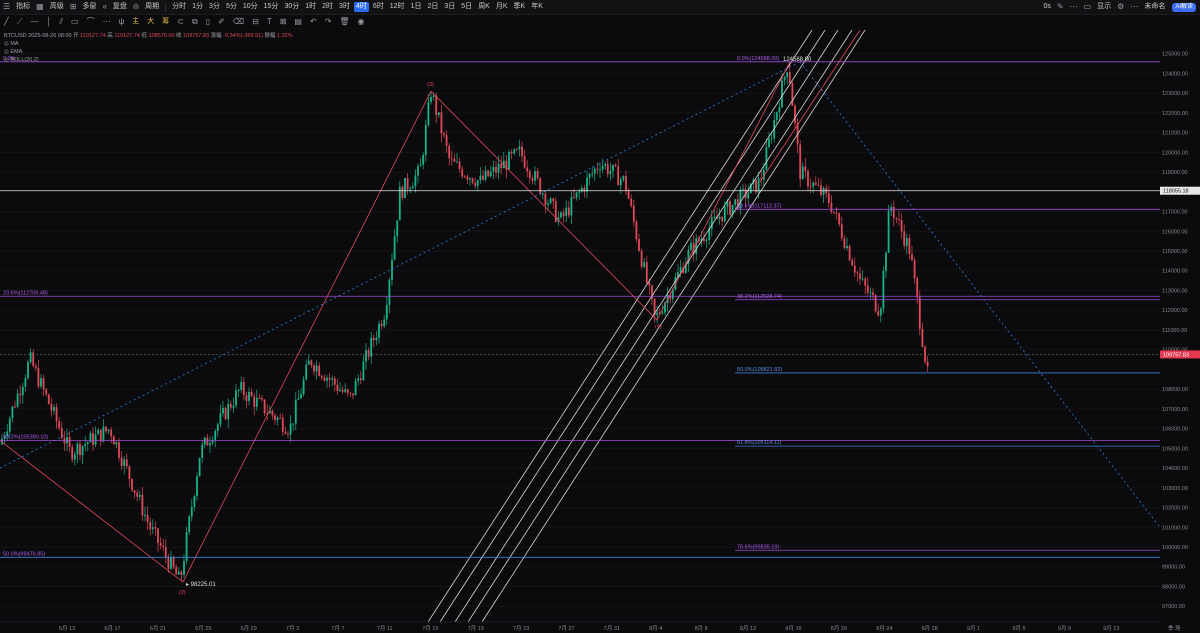 This screenshot has width=1200, height=633. What do you see at coordinates (313, 22) in the screenshot?
I see `undo-icon: ↶` at bounding box center [313, 22].